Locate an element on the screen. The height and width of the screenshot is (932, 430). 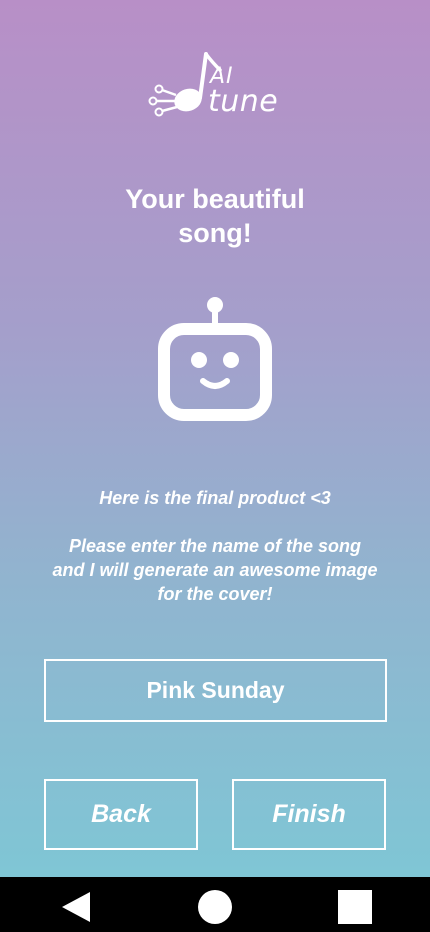
message-instruction-line3: for the cover! is located at coordinates (215, 594).